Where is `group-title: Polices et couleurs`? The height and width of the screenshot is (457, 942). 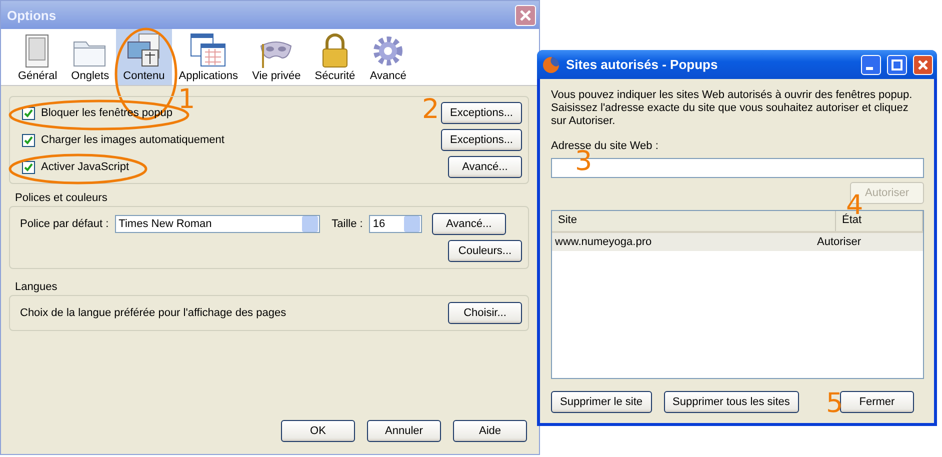 group-title: Polices et couleurs is located at coordinates (61, 199).